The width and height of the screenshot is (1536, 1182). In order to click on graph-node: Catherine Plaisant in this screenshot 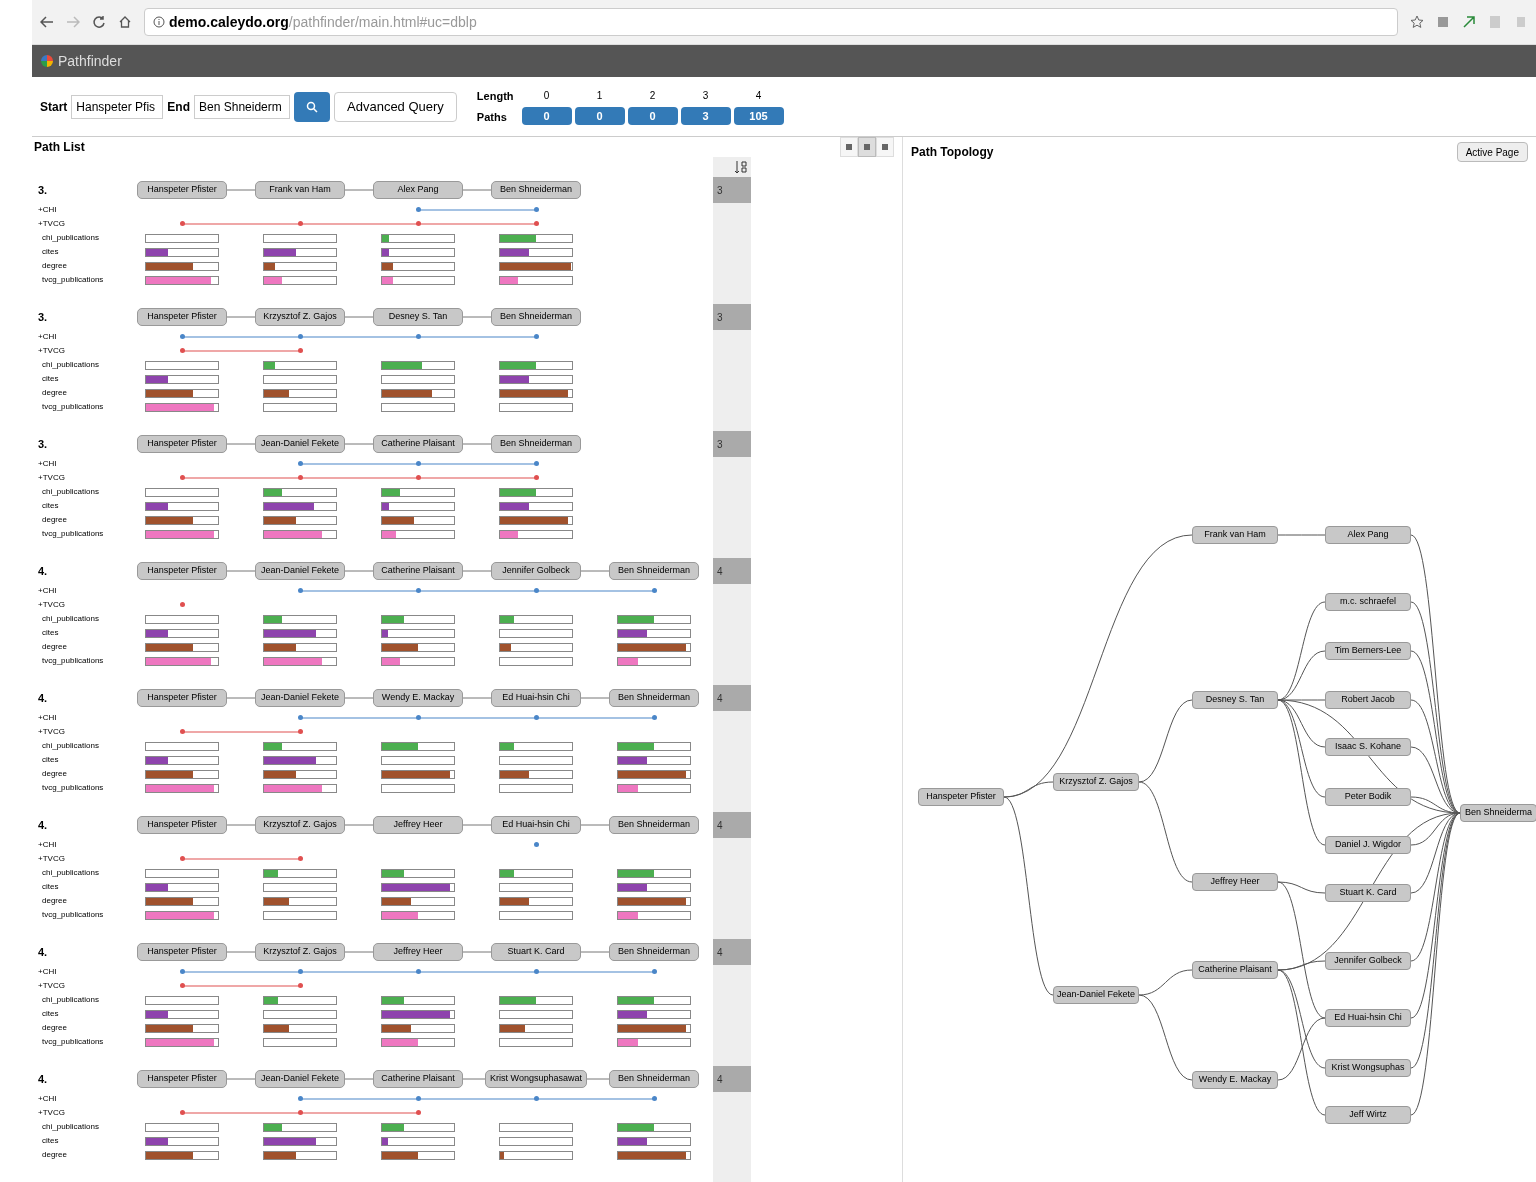, I will do `click(1235, 970)`.